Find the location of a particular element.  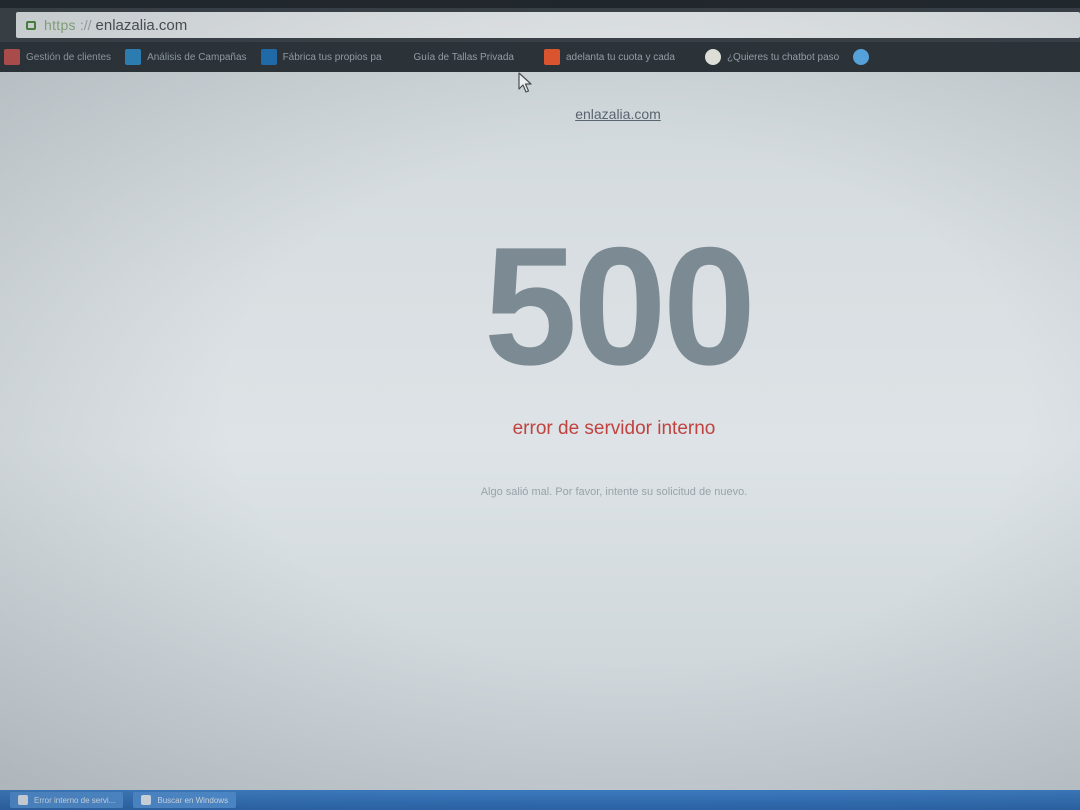

bookmark-item: Análisis de Campañas is located at coordinates (186, 57).